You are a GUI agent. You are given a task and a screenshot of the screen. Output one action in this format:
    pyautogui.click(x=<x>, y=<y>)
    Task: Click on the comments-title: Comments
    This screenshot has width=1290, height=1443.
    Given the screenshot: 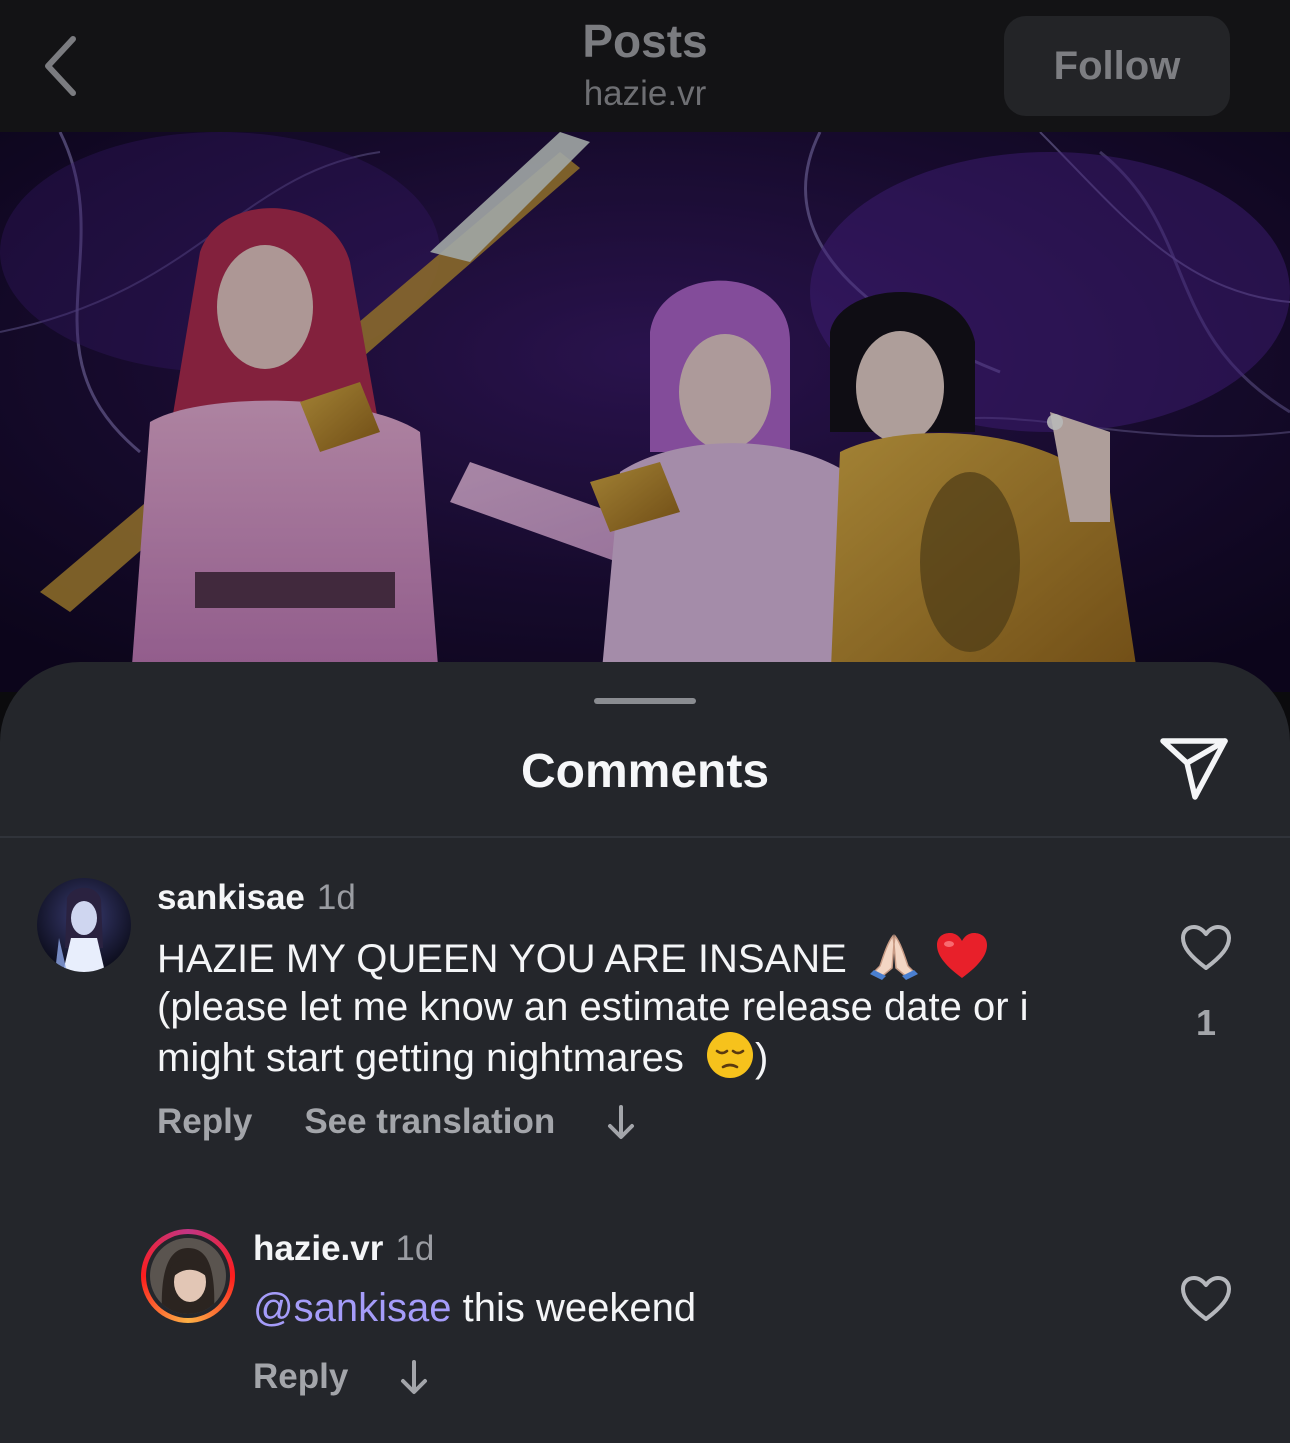 What is the action you would take?
    pyautogui.click(x=645, y=771)
    